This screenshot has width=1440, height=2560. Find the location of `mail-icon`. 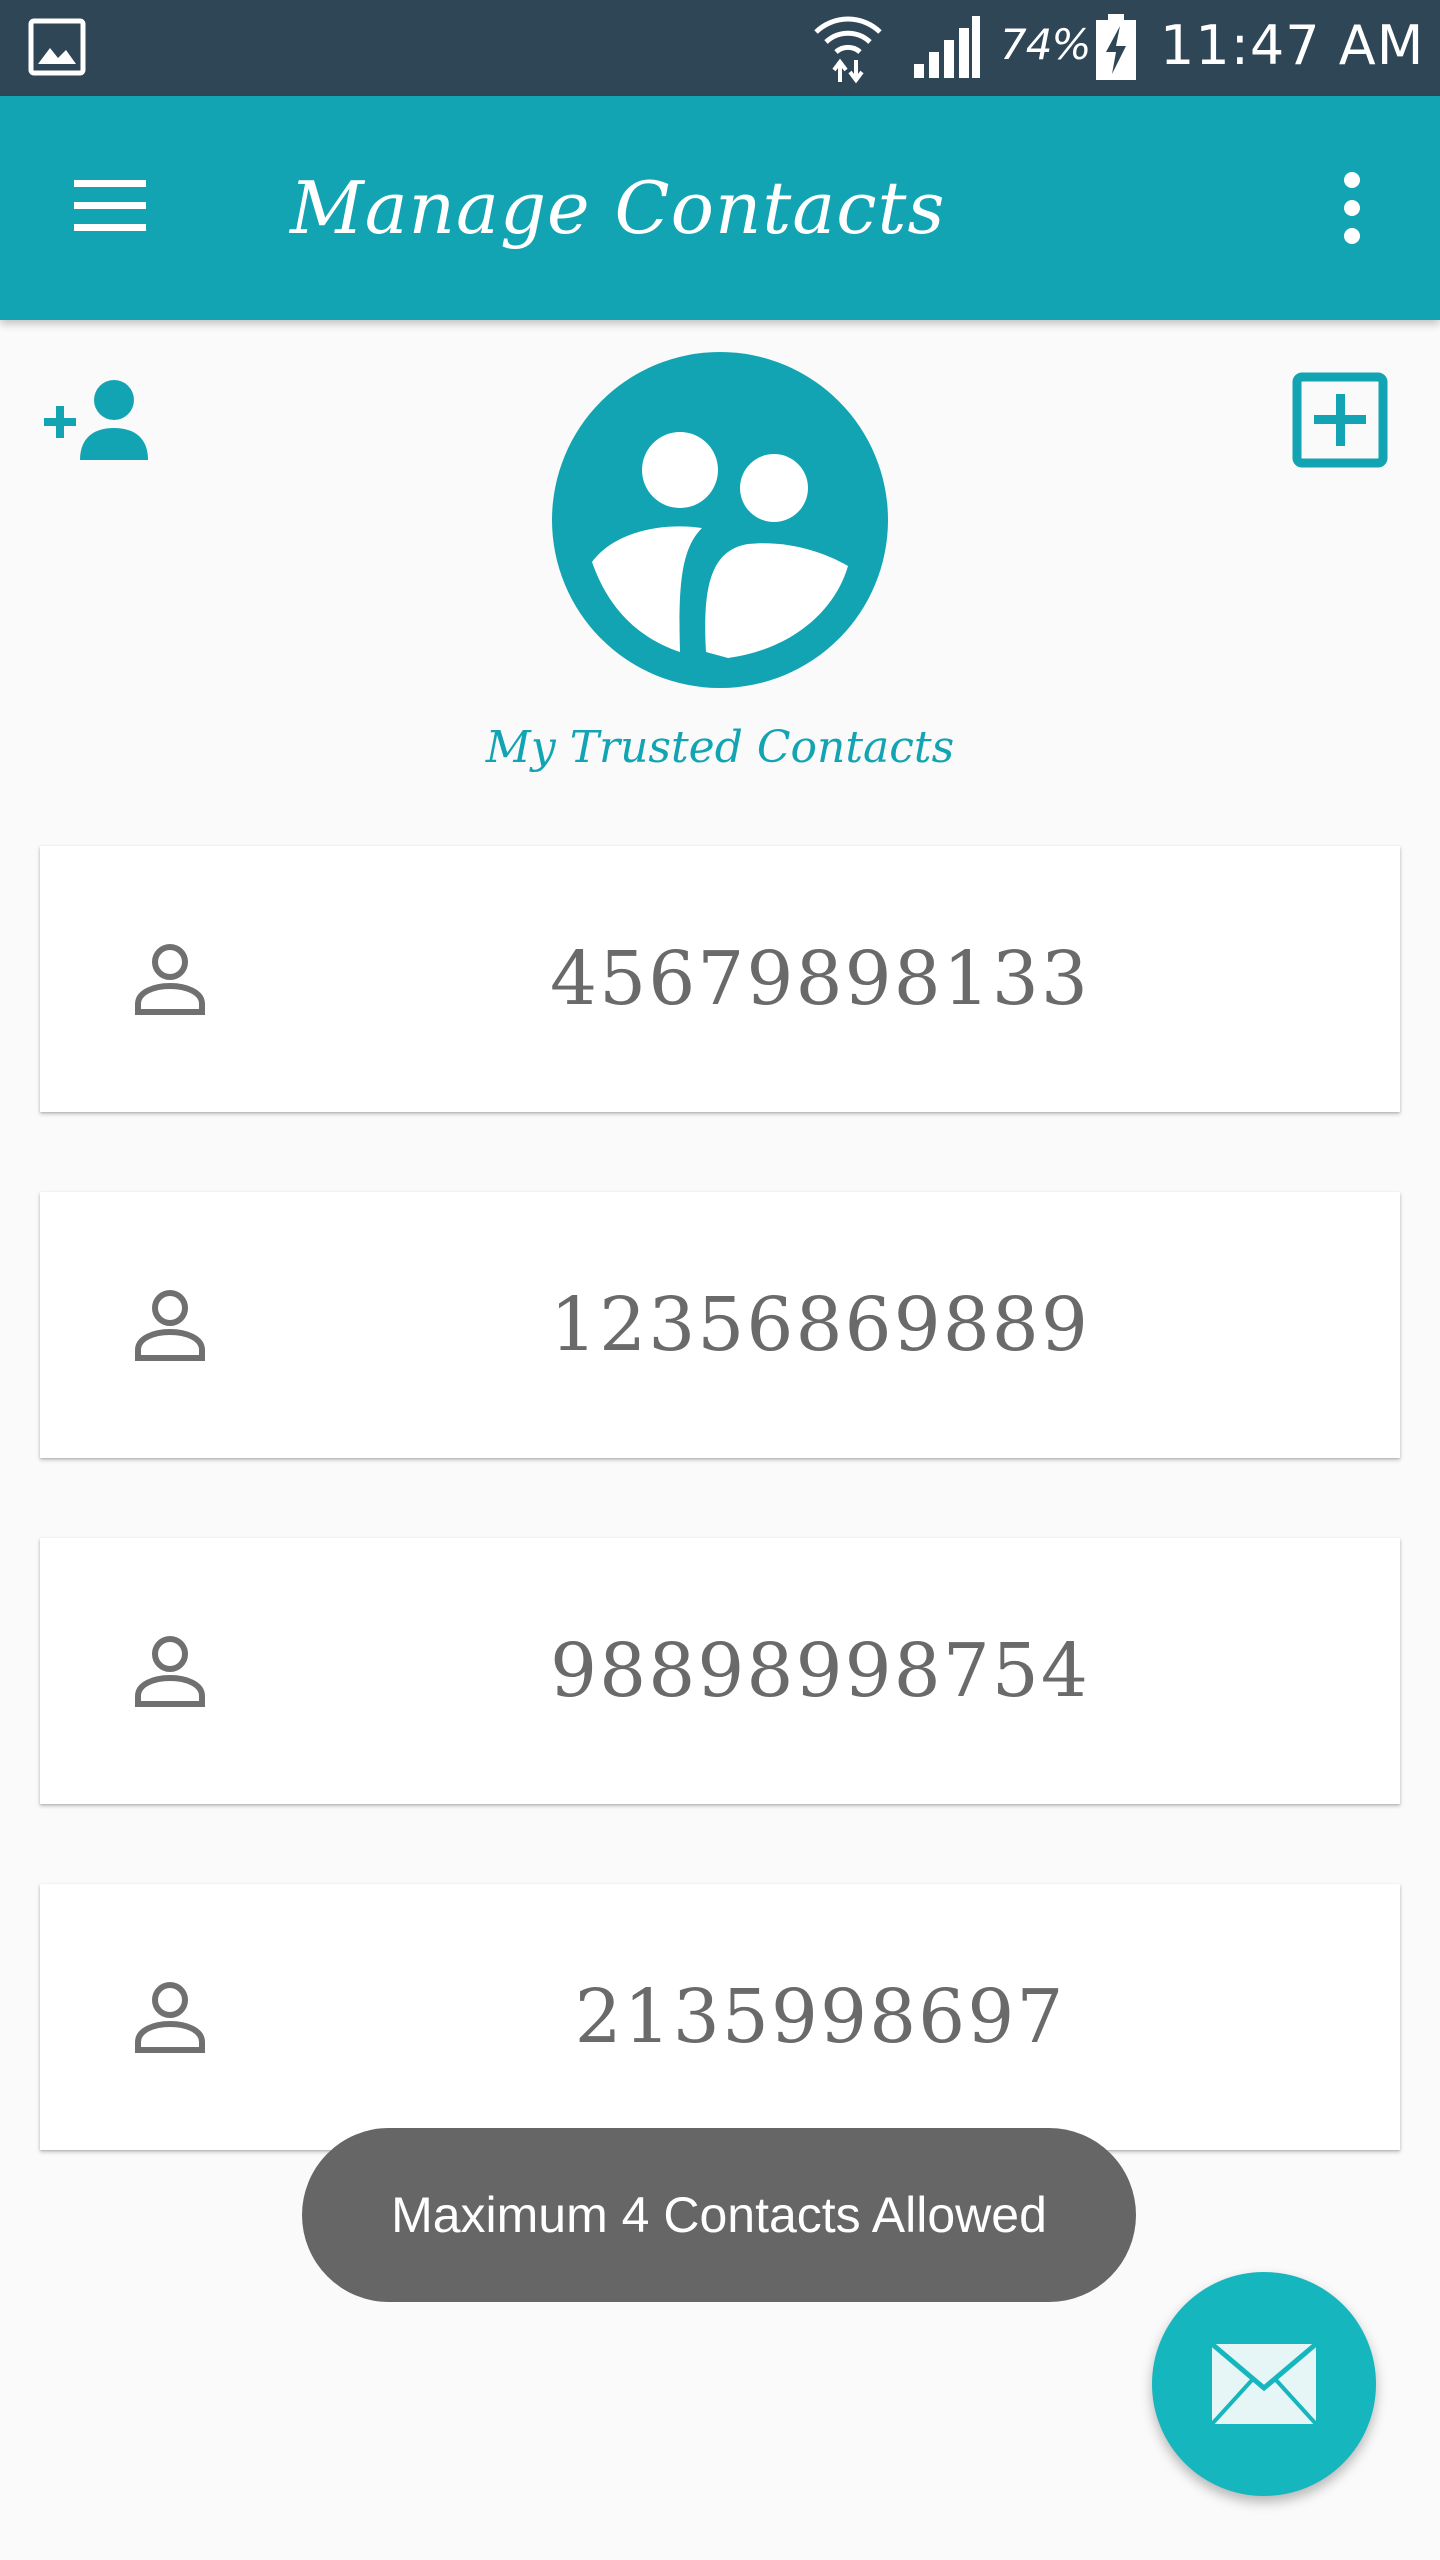

mail-icon is located at coordinates (1264, 2384).